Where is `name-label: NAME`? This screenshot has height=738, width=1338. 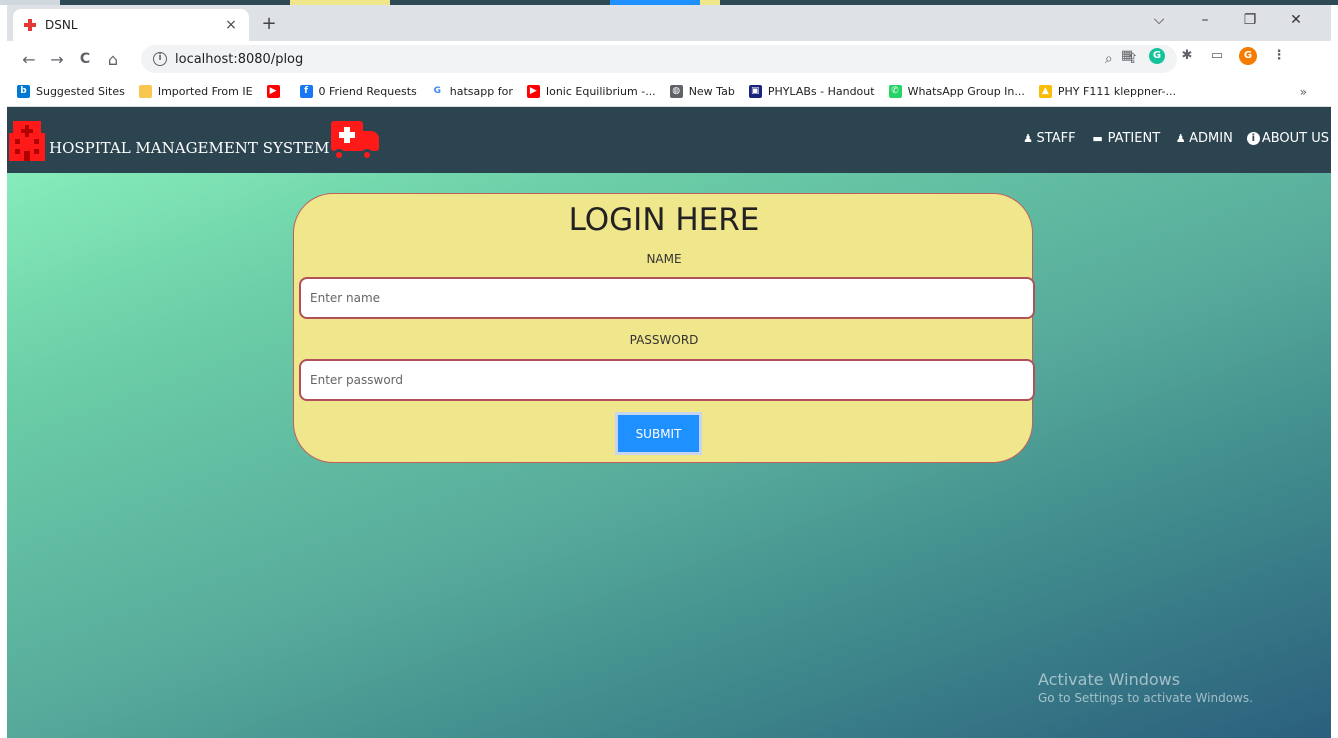
name-label: NAME is located at coordinates (664, 259).